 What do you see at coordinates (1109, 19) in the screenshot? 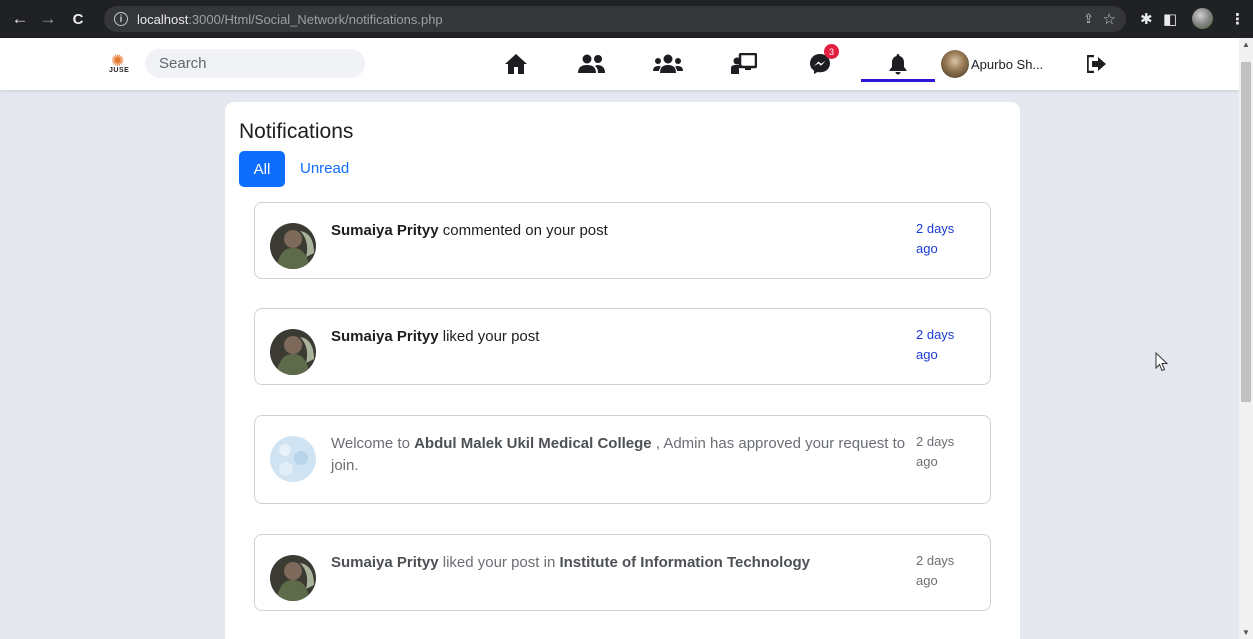
I see `bookmark-star-icon: ☆` at bounding box center [1109, 19].